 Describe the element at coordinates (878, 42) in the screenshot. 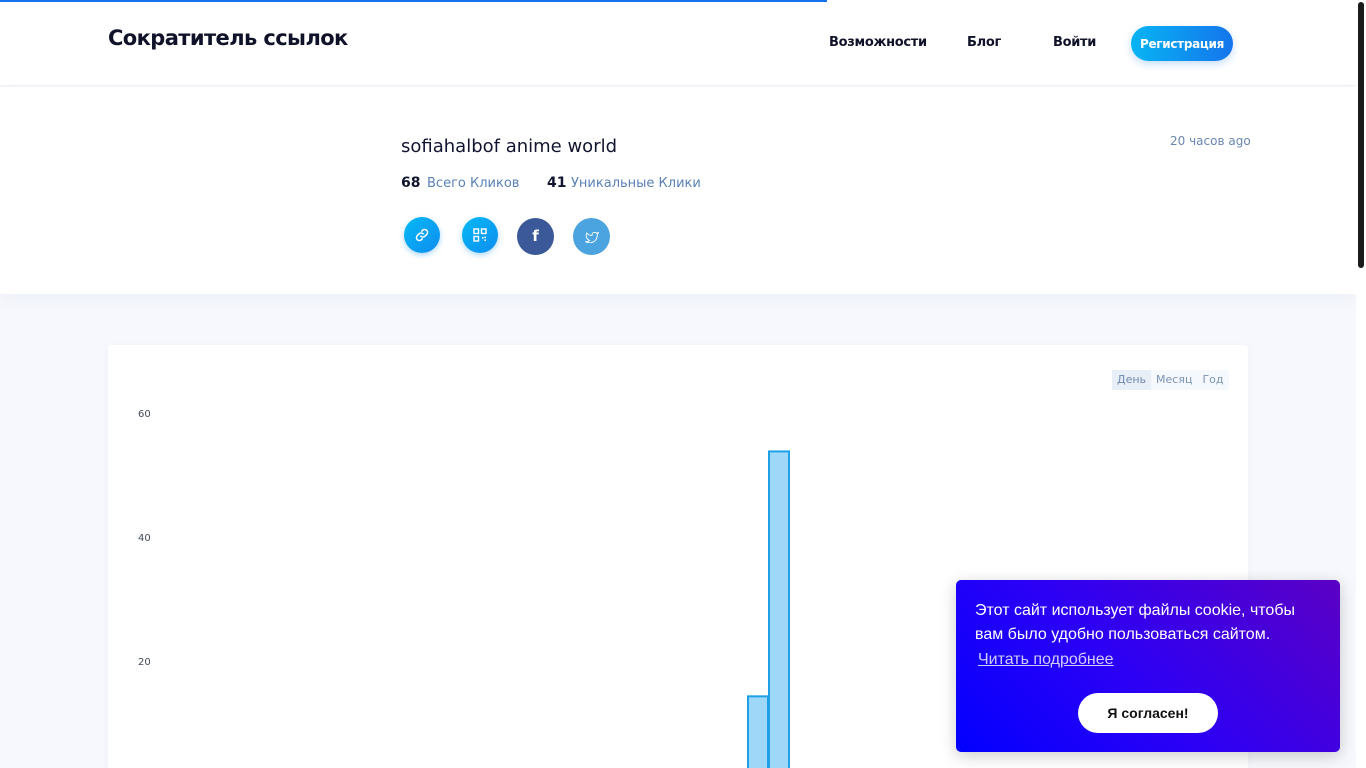

I see `nav-features-link: Возможности` at that location.